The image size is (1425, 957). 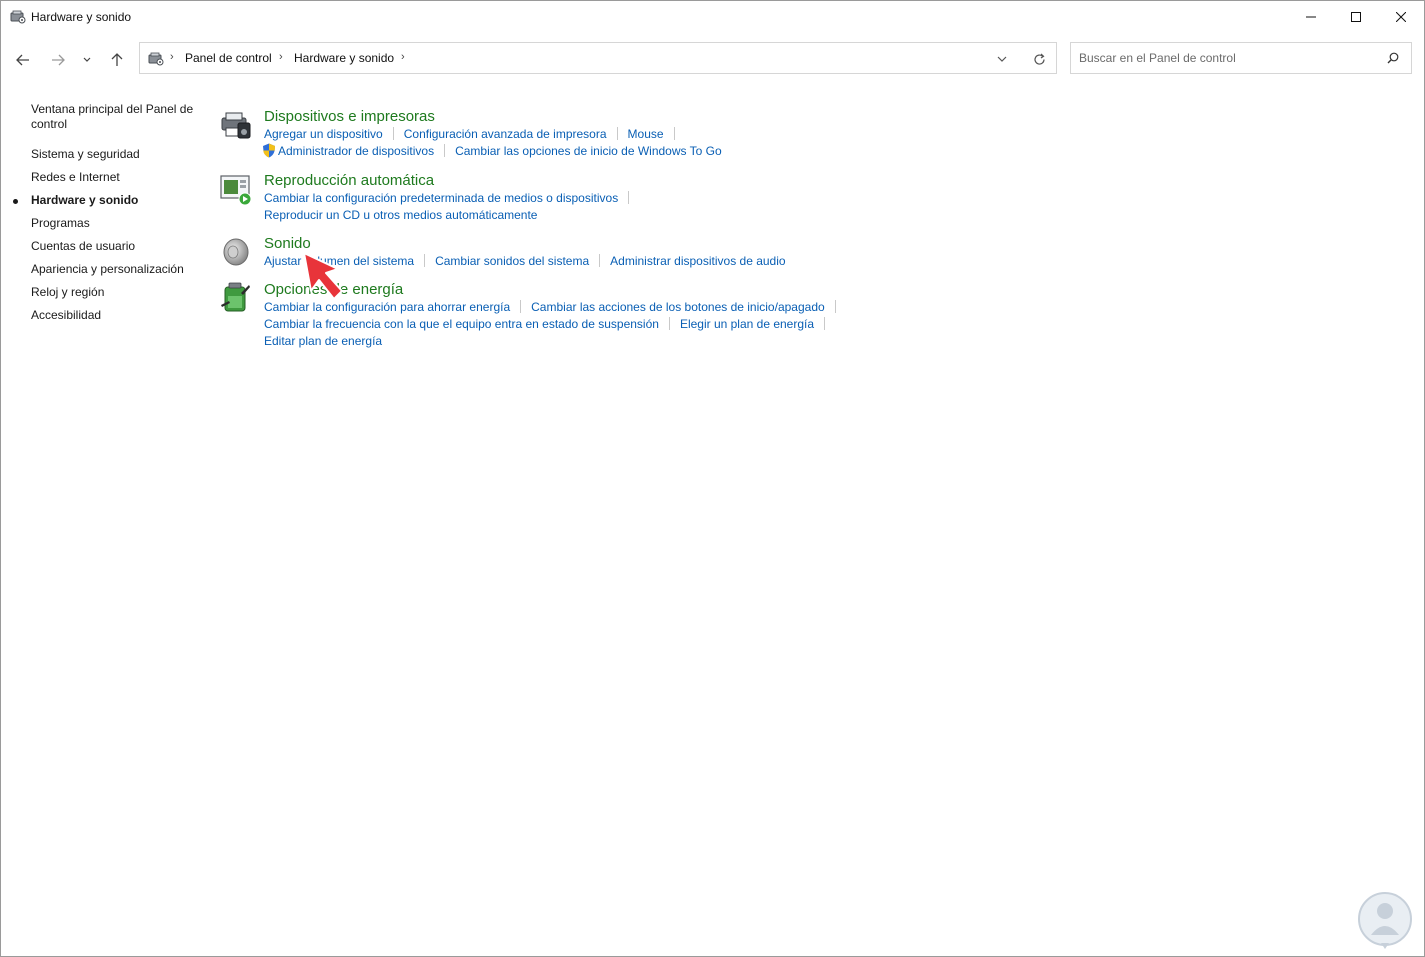 What do you see at coordinates (116, 177) in the screenshot?
I see `sidebar-item-redes-e-internet: Redes e Internet` at bounding box center [116, 177].